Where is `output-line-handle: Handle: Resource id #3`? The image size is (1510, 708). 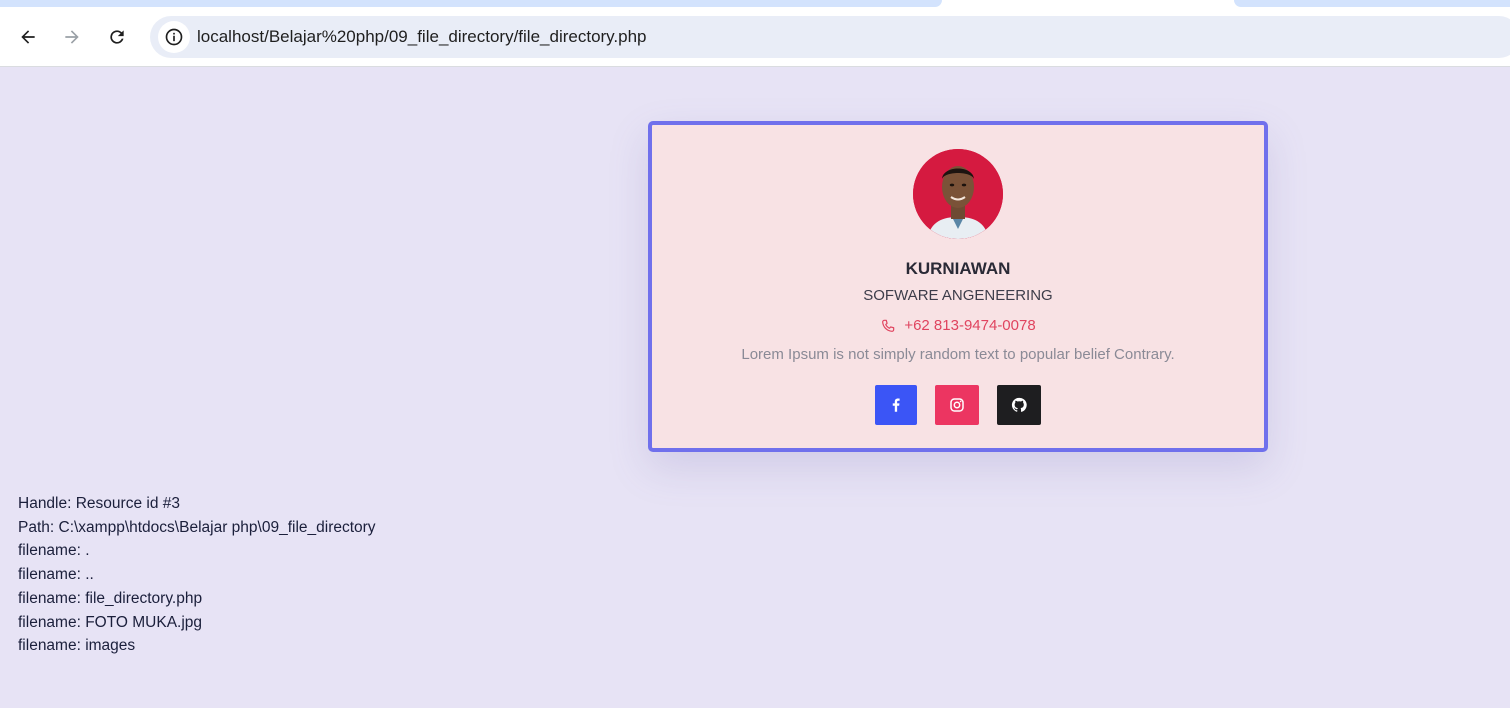
output-line-handle: Handle: Resource id #3 is located at coordinates (99, 503).